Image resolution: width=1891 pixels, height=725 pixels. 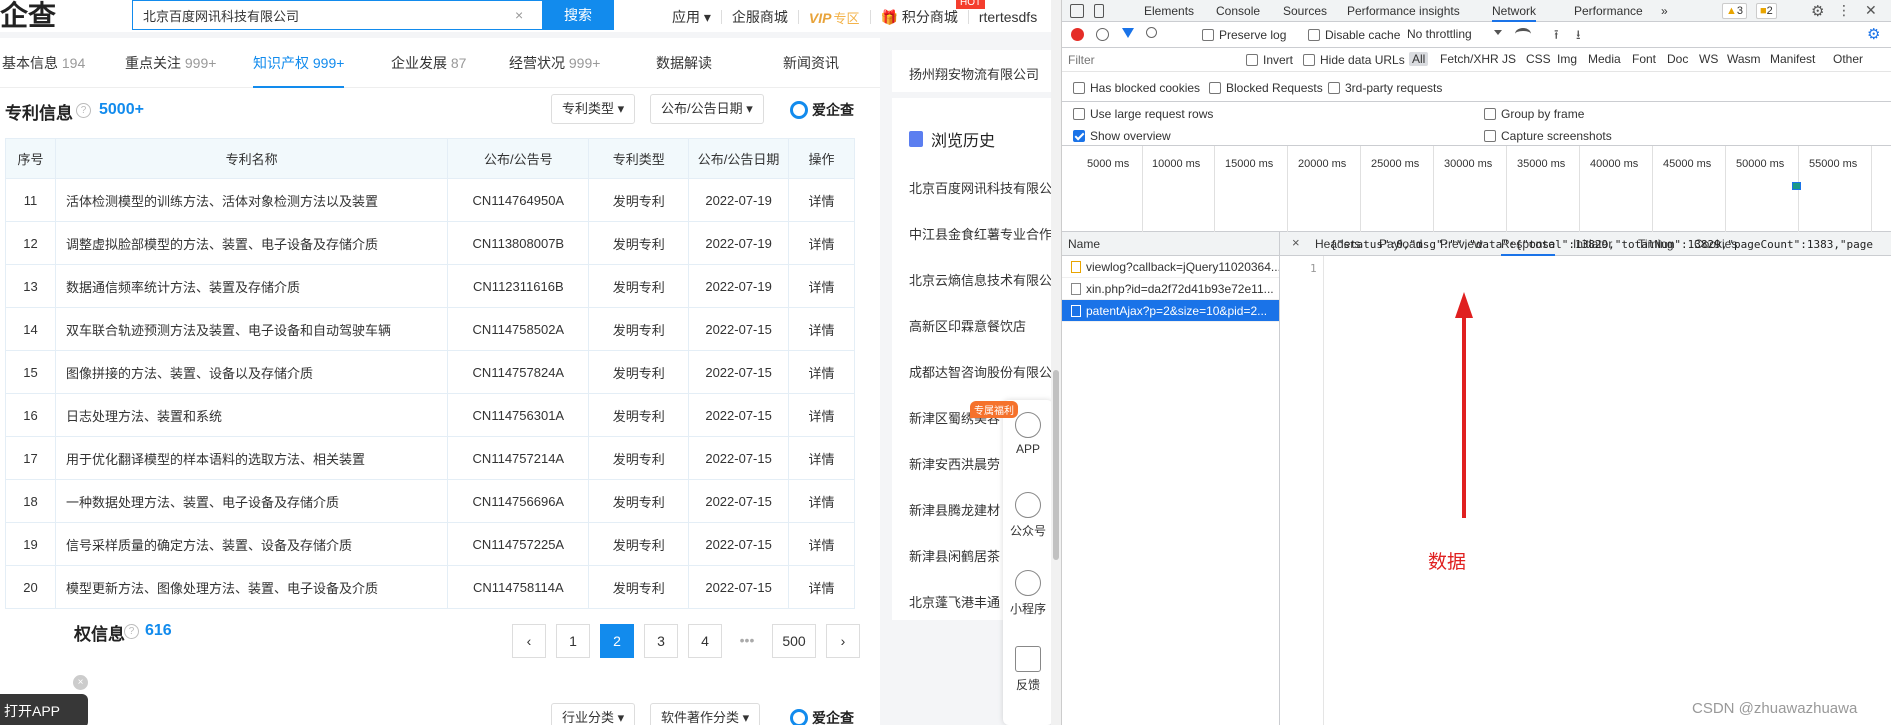 What do you see at coordinates (834, 17) in the screenshot?
I see `nav-vip: VIP 专区` at bounding box center [834, 17].